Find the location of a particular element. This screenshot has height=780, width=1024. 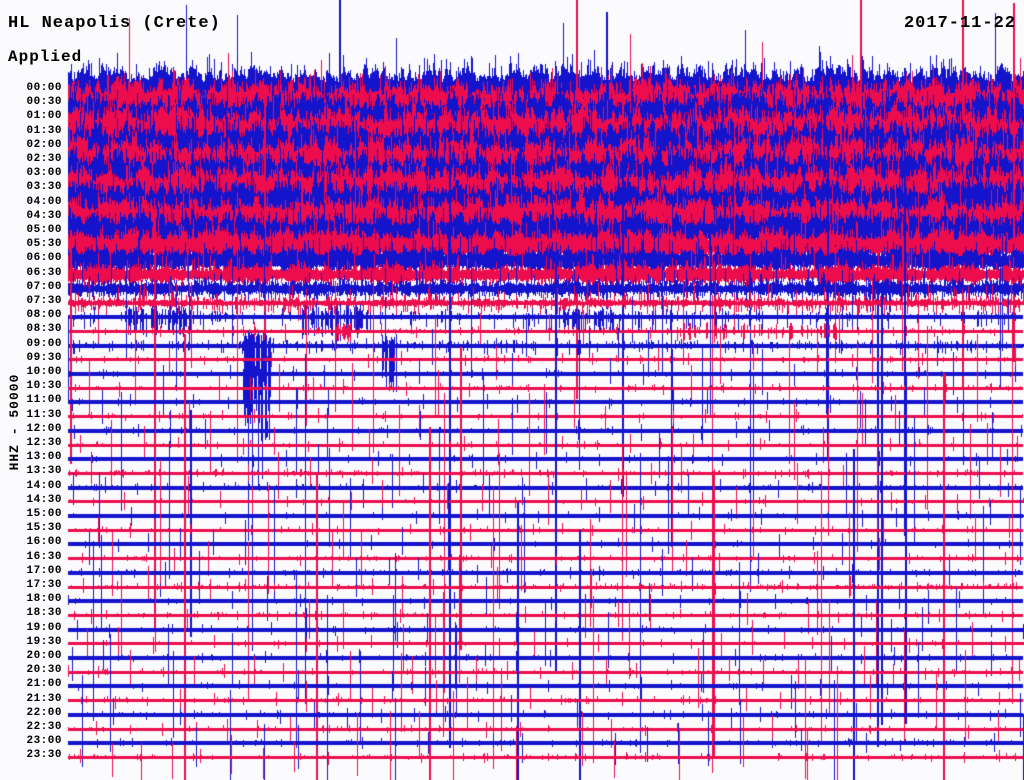

time-label: 17:30 is located at coordinates (44, 585).